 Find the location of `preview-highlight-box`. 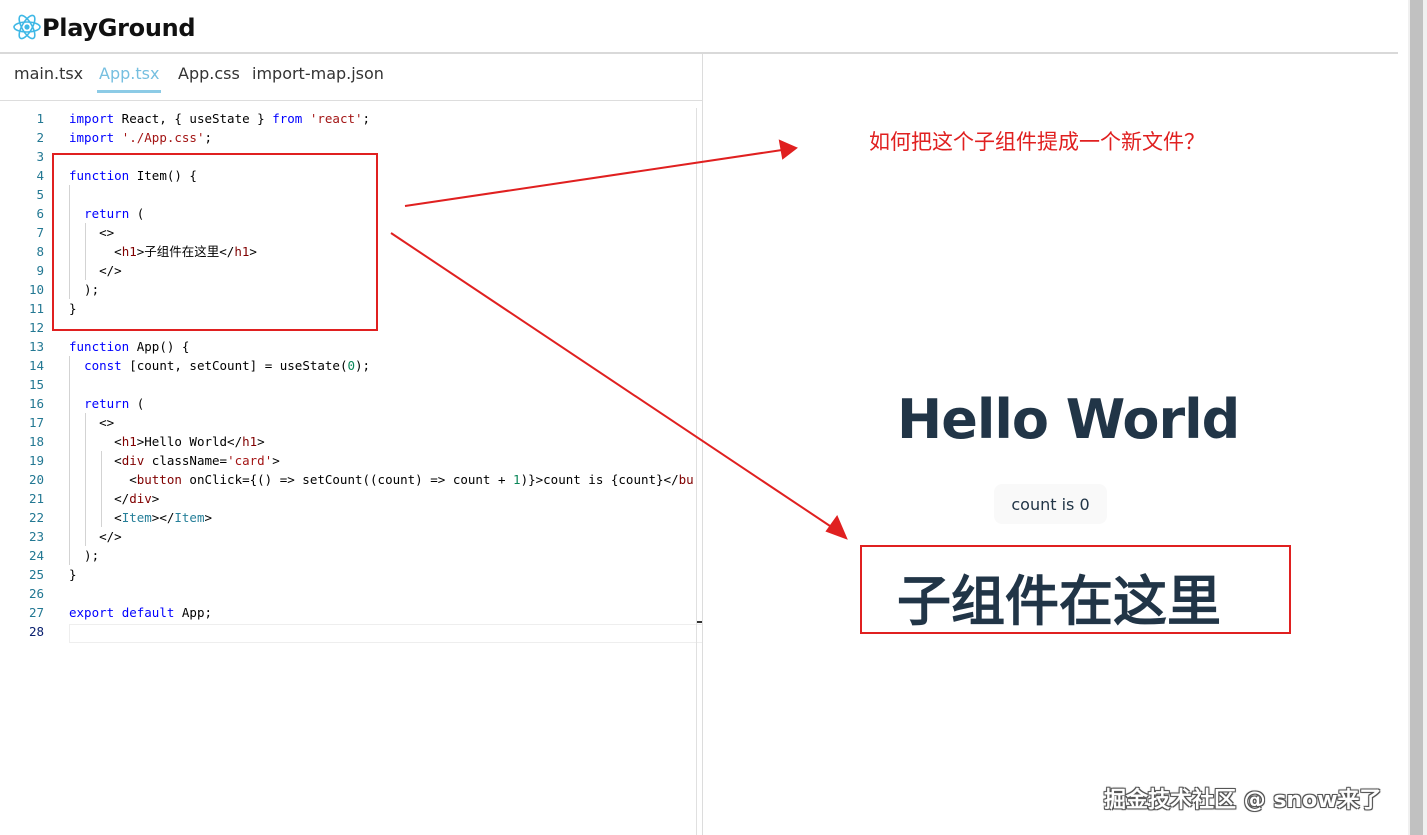

preview-highlight-box is located at coordinates (1075, 589).